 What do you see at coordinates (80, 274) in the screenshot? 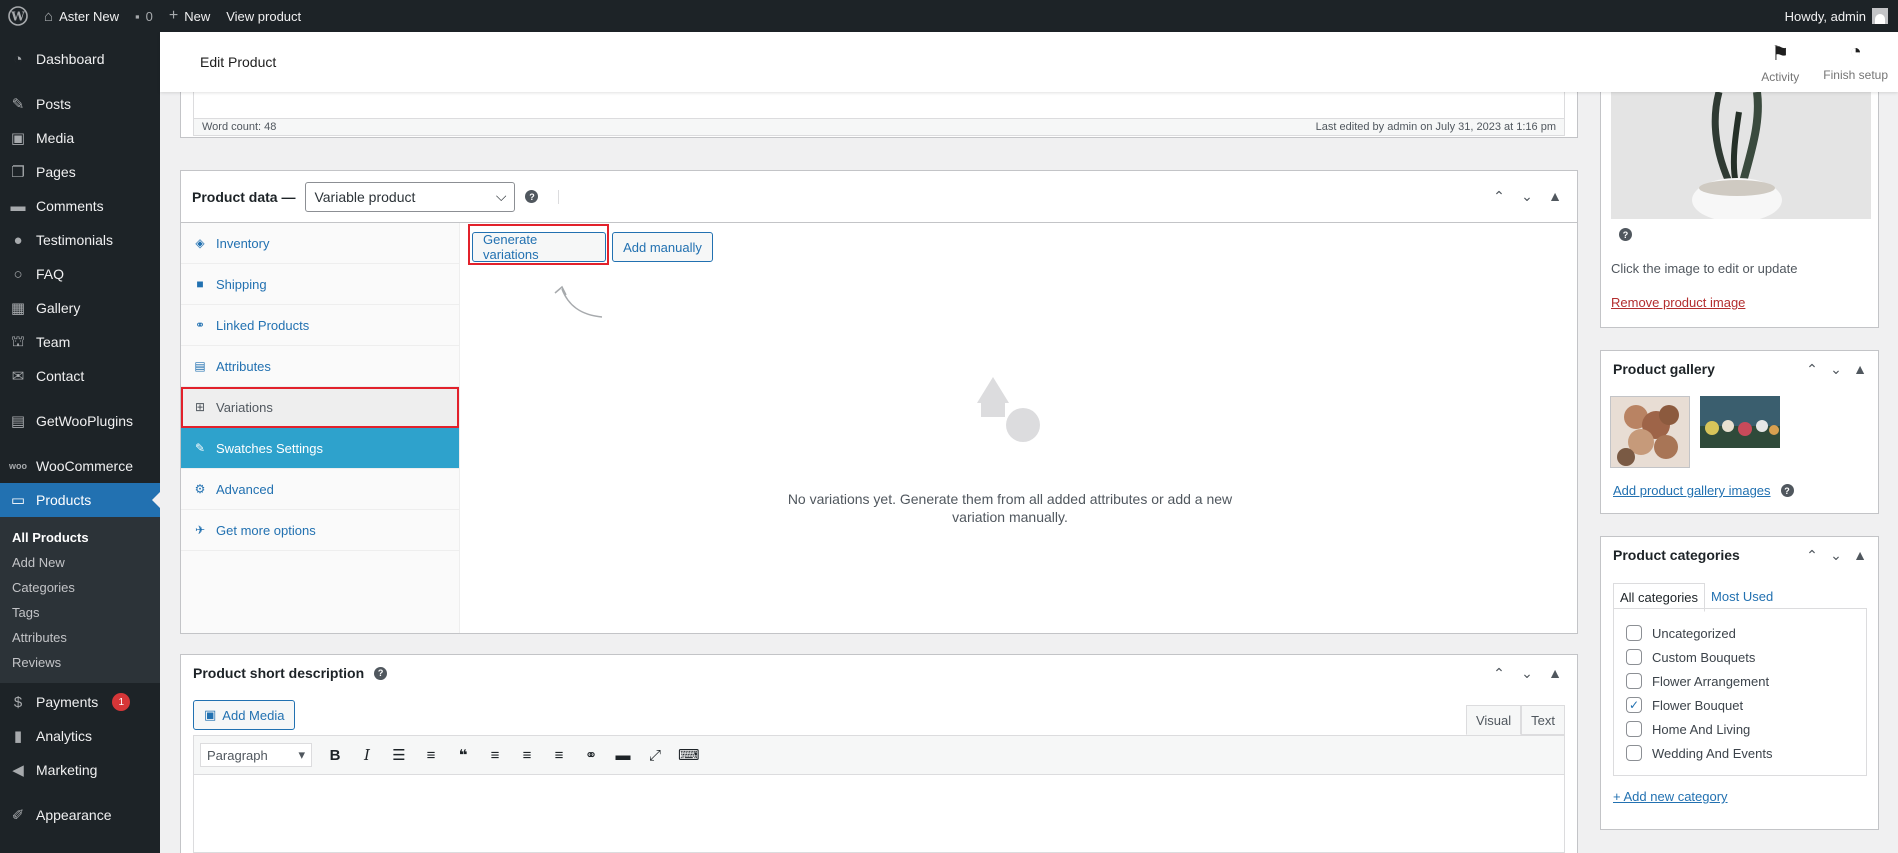
I see `menu-faq: ○ FAQ` at bounding box center [80, 274].